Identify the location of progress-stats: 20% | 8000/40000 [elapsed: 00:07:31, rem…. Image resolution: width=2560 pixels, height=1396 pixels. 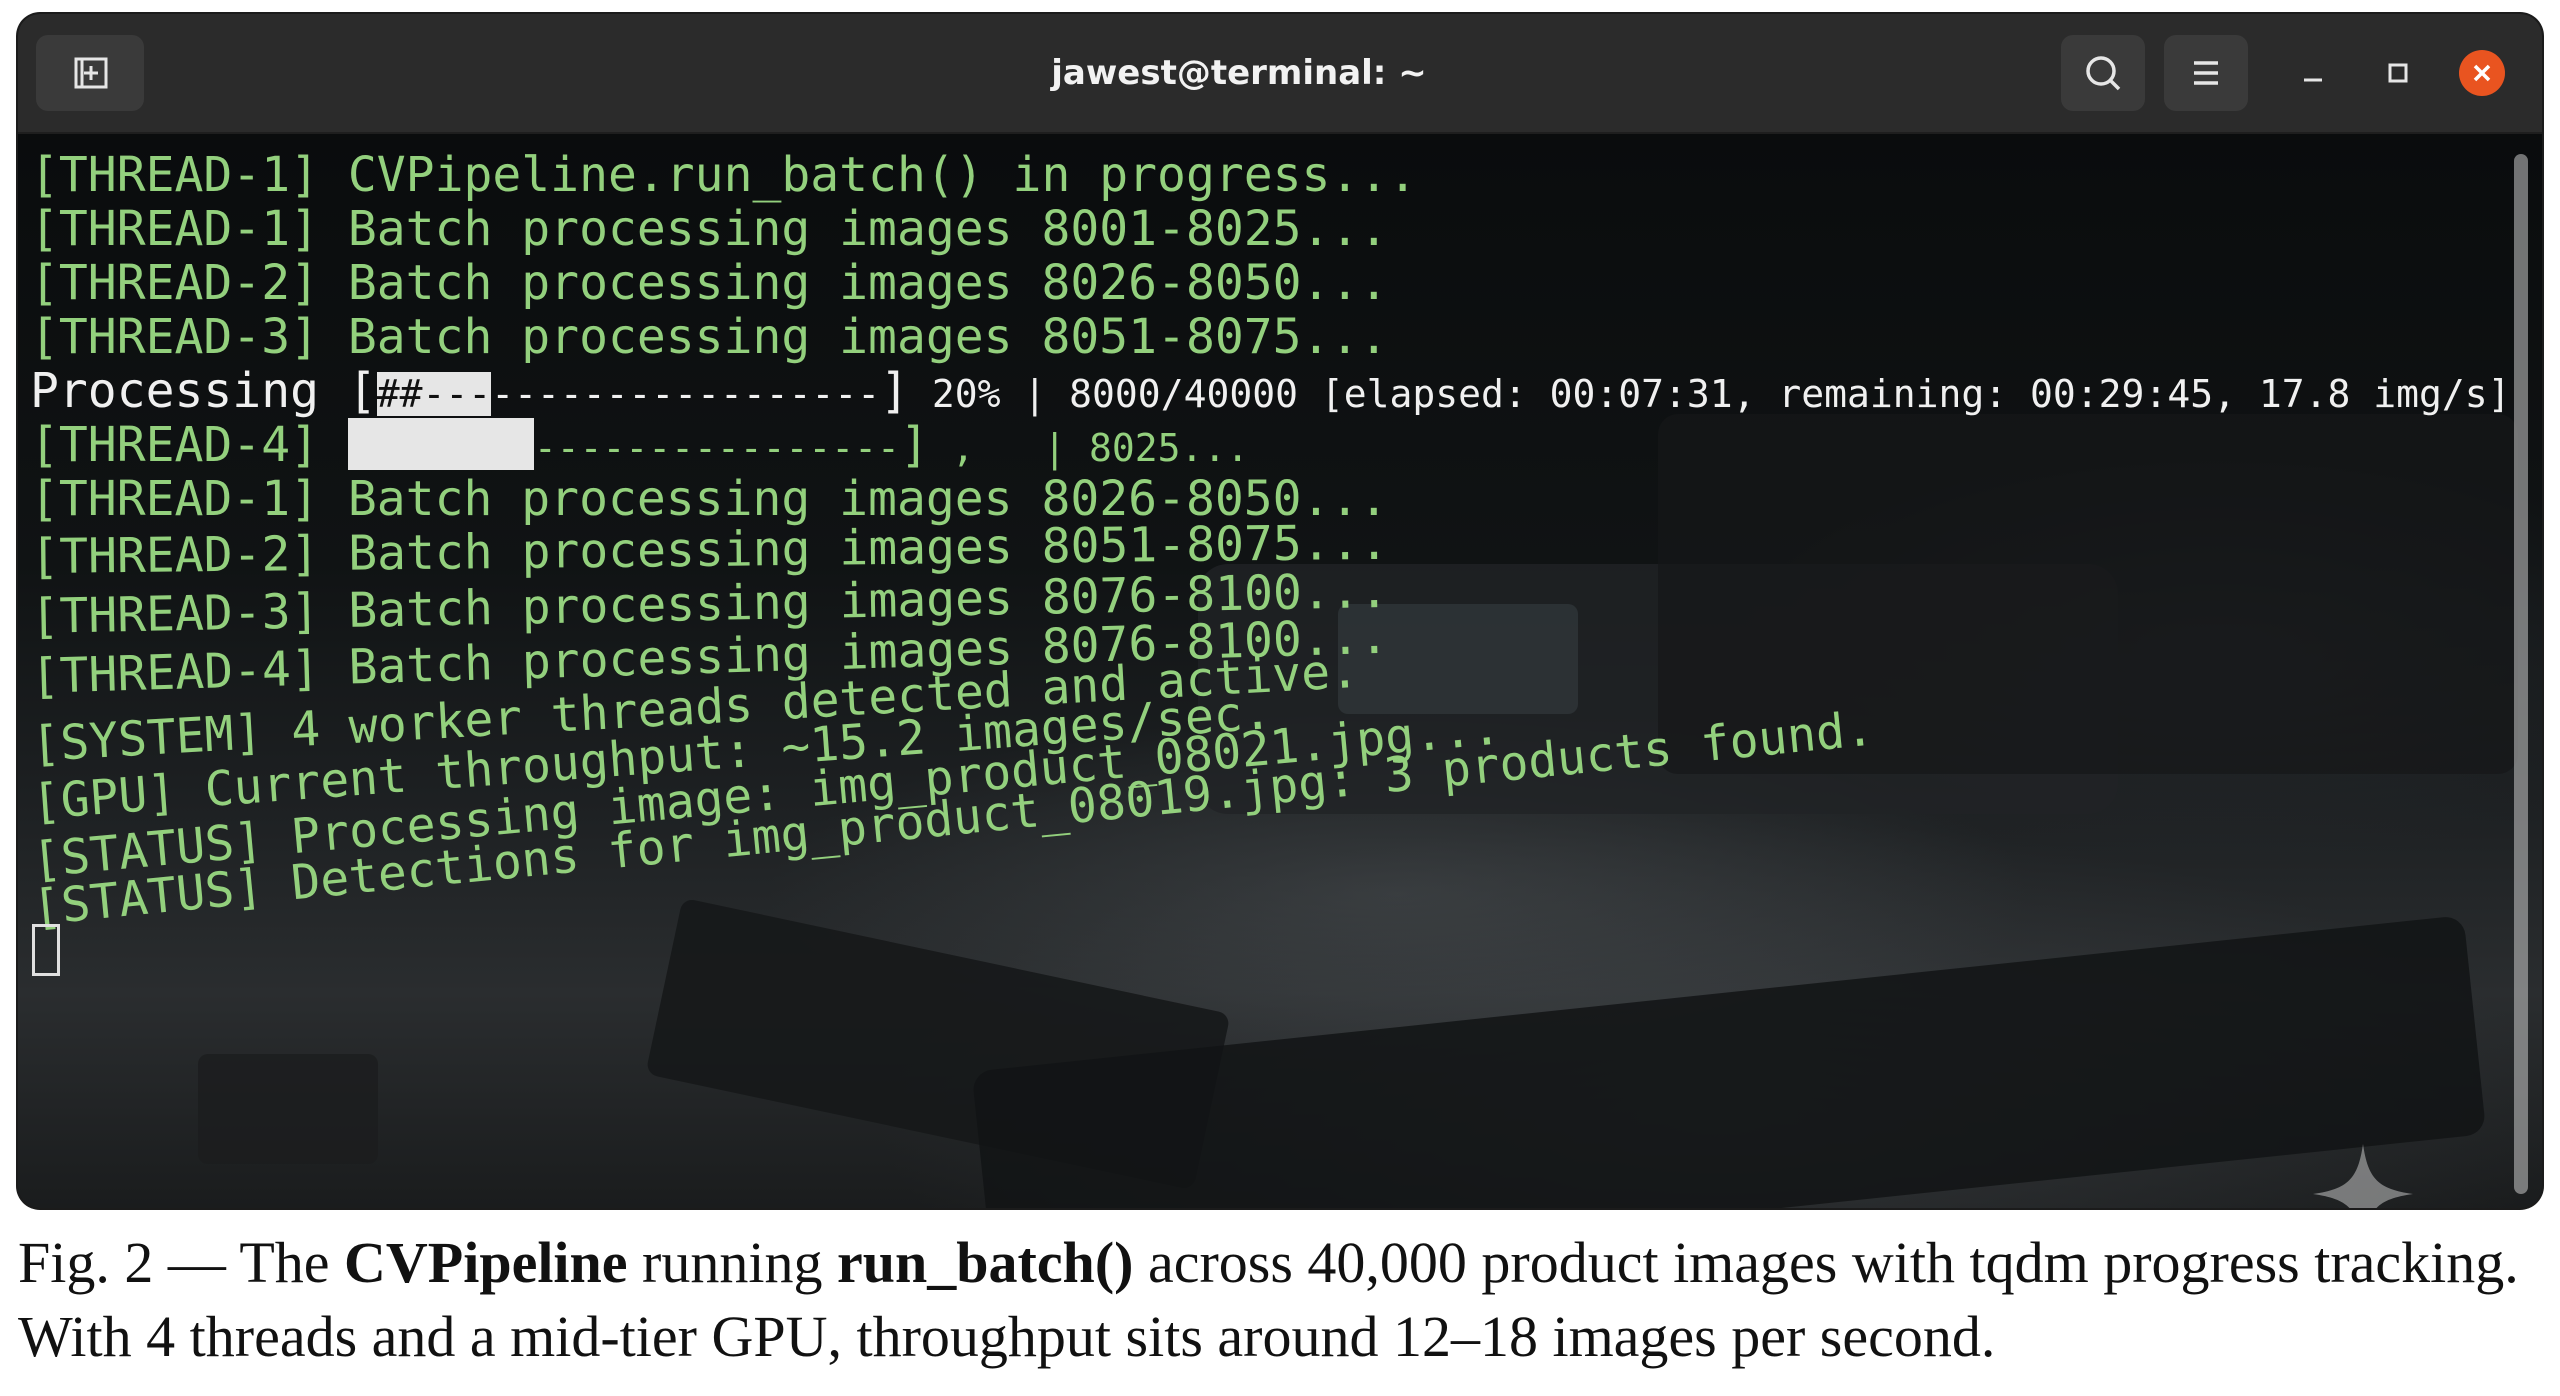
(1710, 394).